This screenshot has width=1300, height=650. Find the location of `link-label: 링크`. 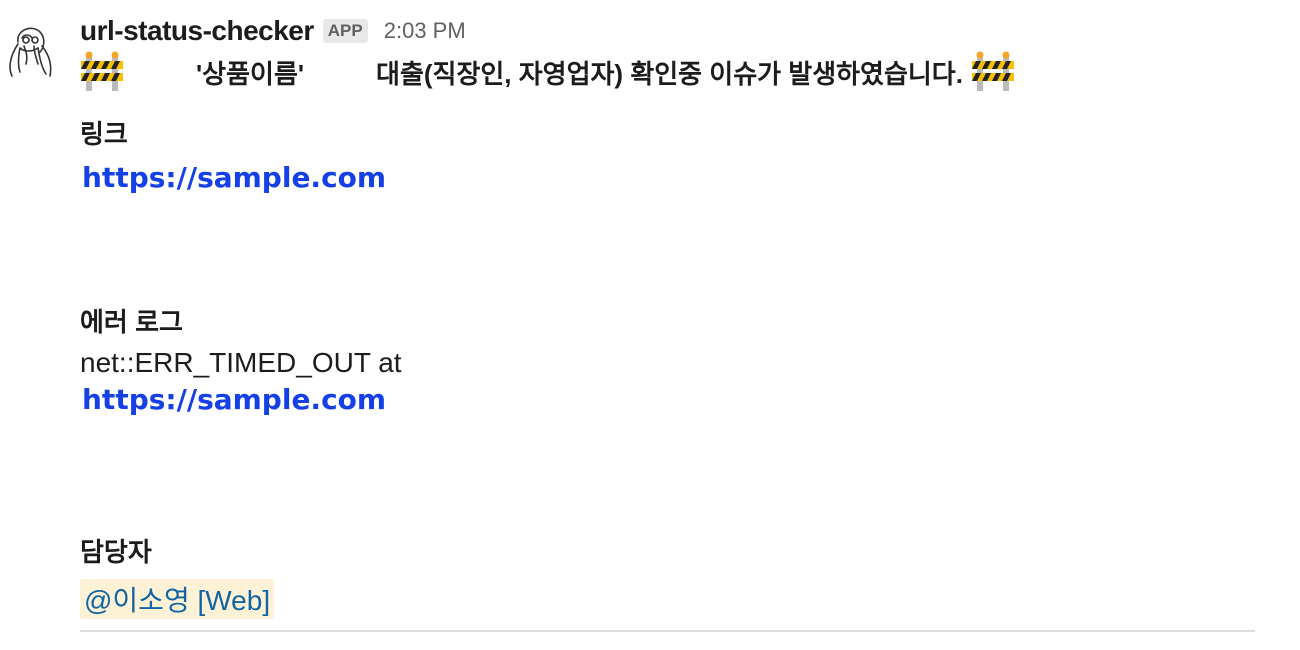

link-label: 링크 is located at coordinates (104, 134).